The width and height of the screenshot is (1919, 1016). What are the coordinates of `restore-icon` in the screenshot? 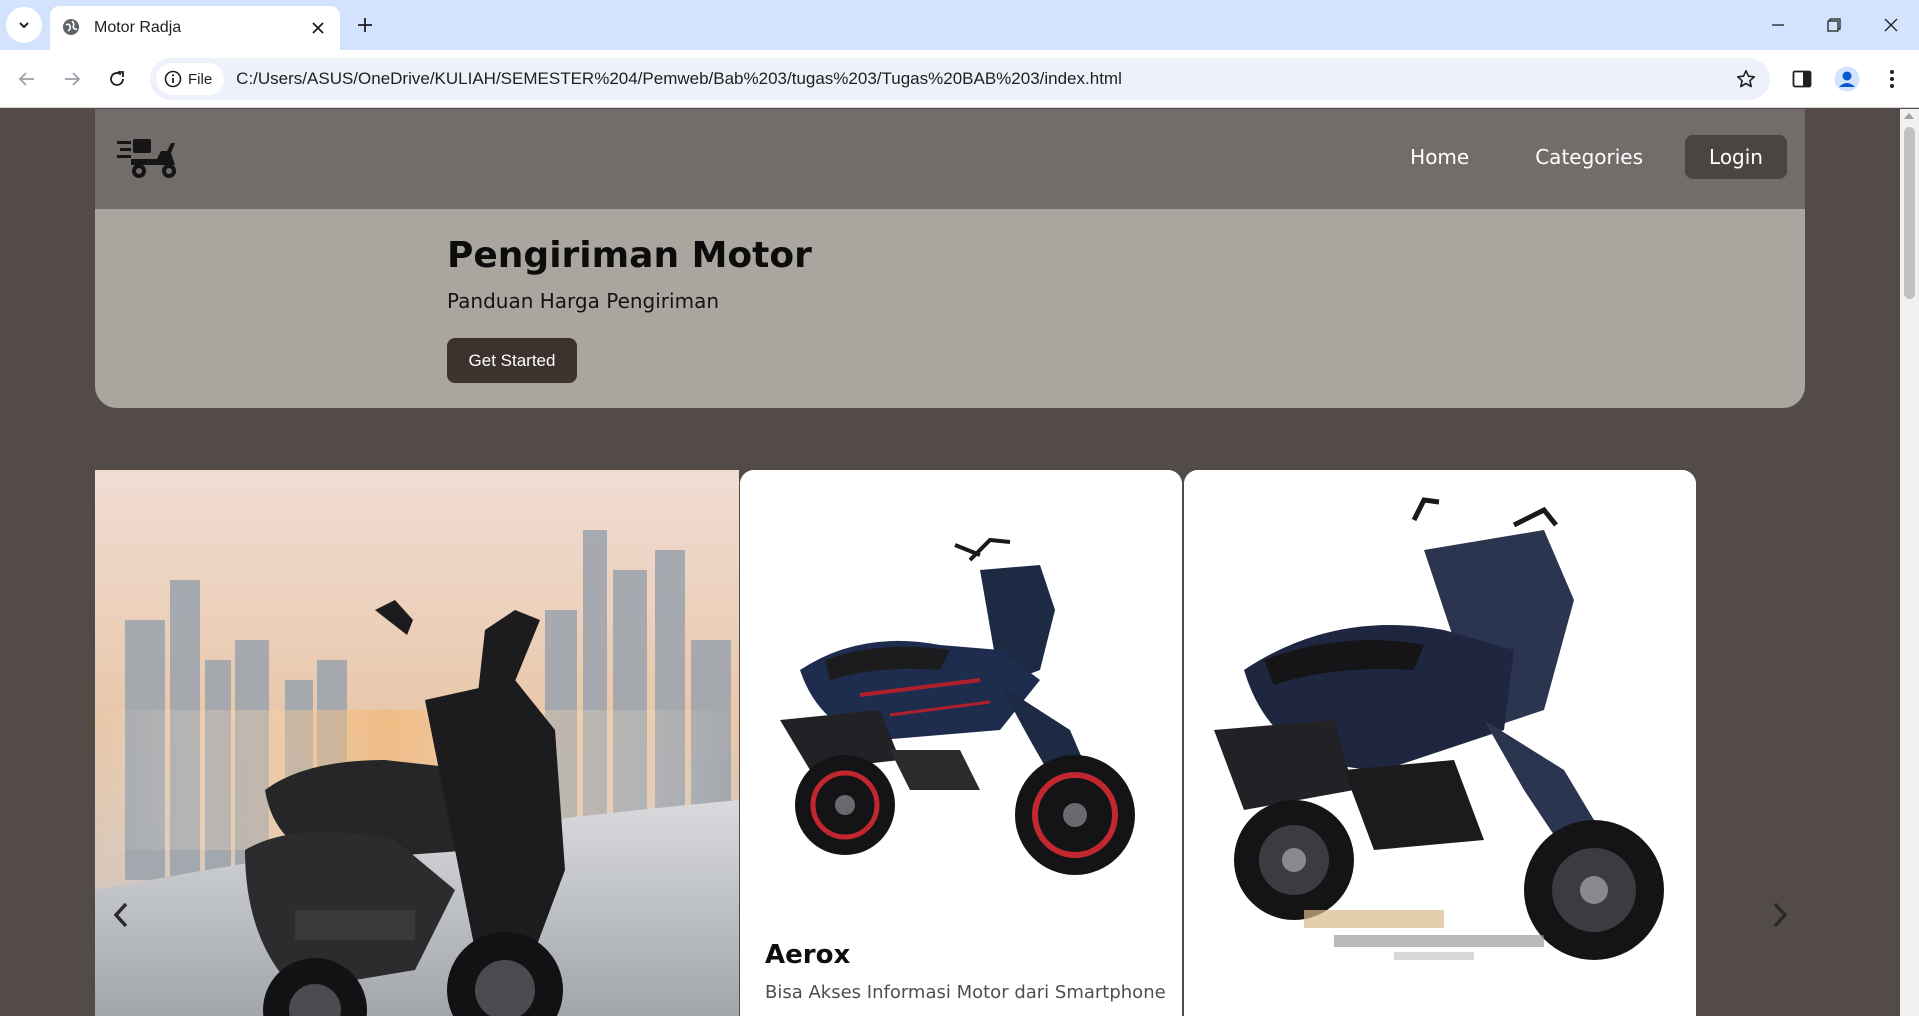 It's located at (1834, 25).